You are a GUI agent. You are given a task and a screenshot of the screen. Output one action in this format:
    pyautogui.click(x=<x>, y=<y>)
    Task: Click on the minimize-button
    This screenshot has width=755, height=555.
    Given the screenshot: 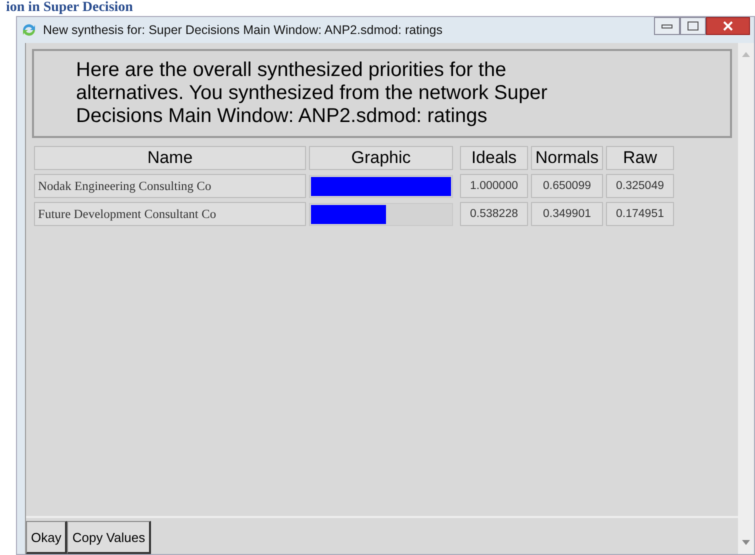 What is the action you would take?
    pyautogui.click(x=667, y=26)
    